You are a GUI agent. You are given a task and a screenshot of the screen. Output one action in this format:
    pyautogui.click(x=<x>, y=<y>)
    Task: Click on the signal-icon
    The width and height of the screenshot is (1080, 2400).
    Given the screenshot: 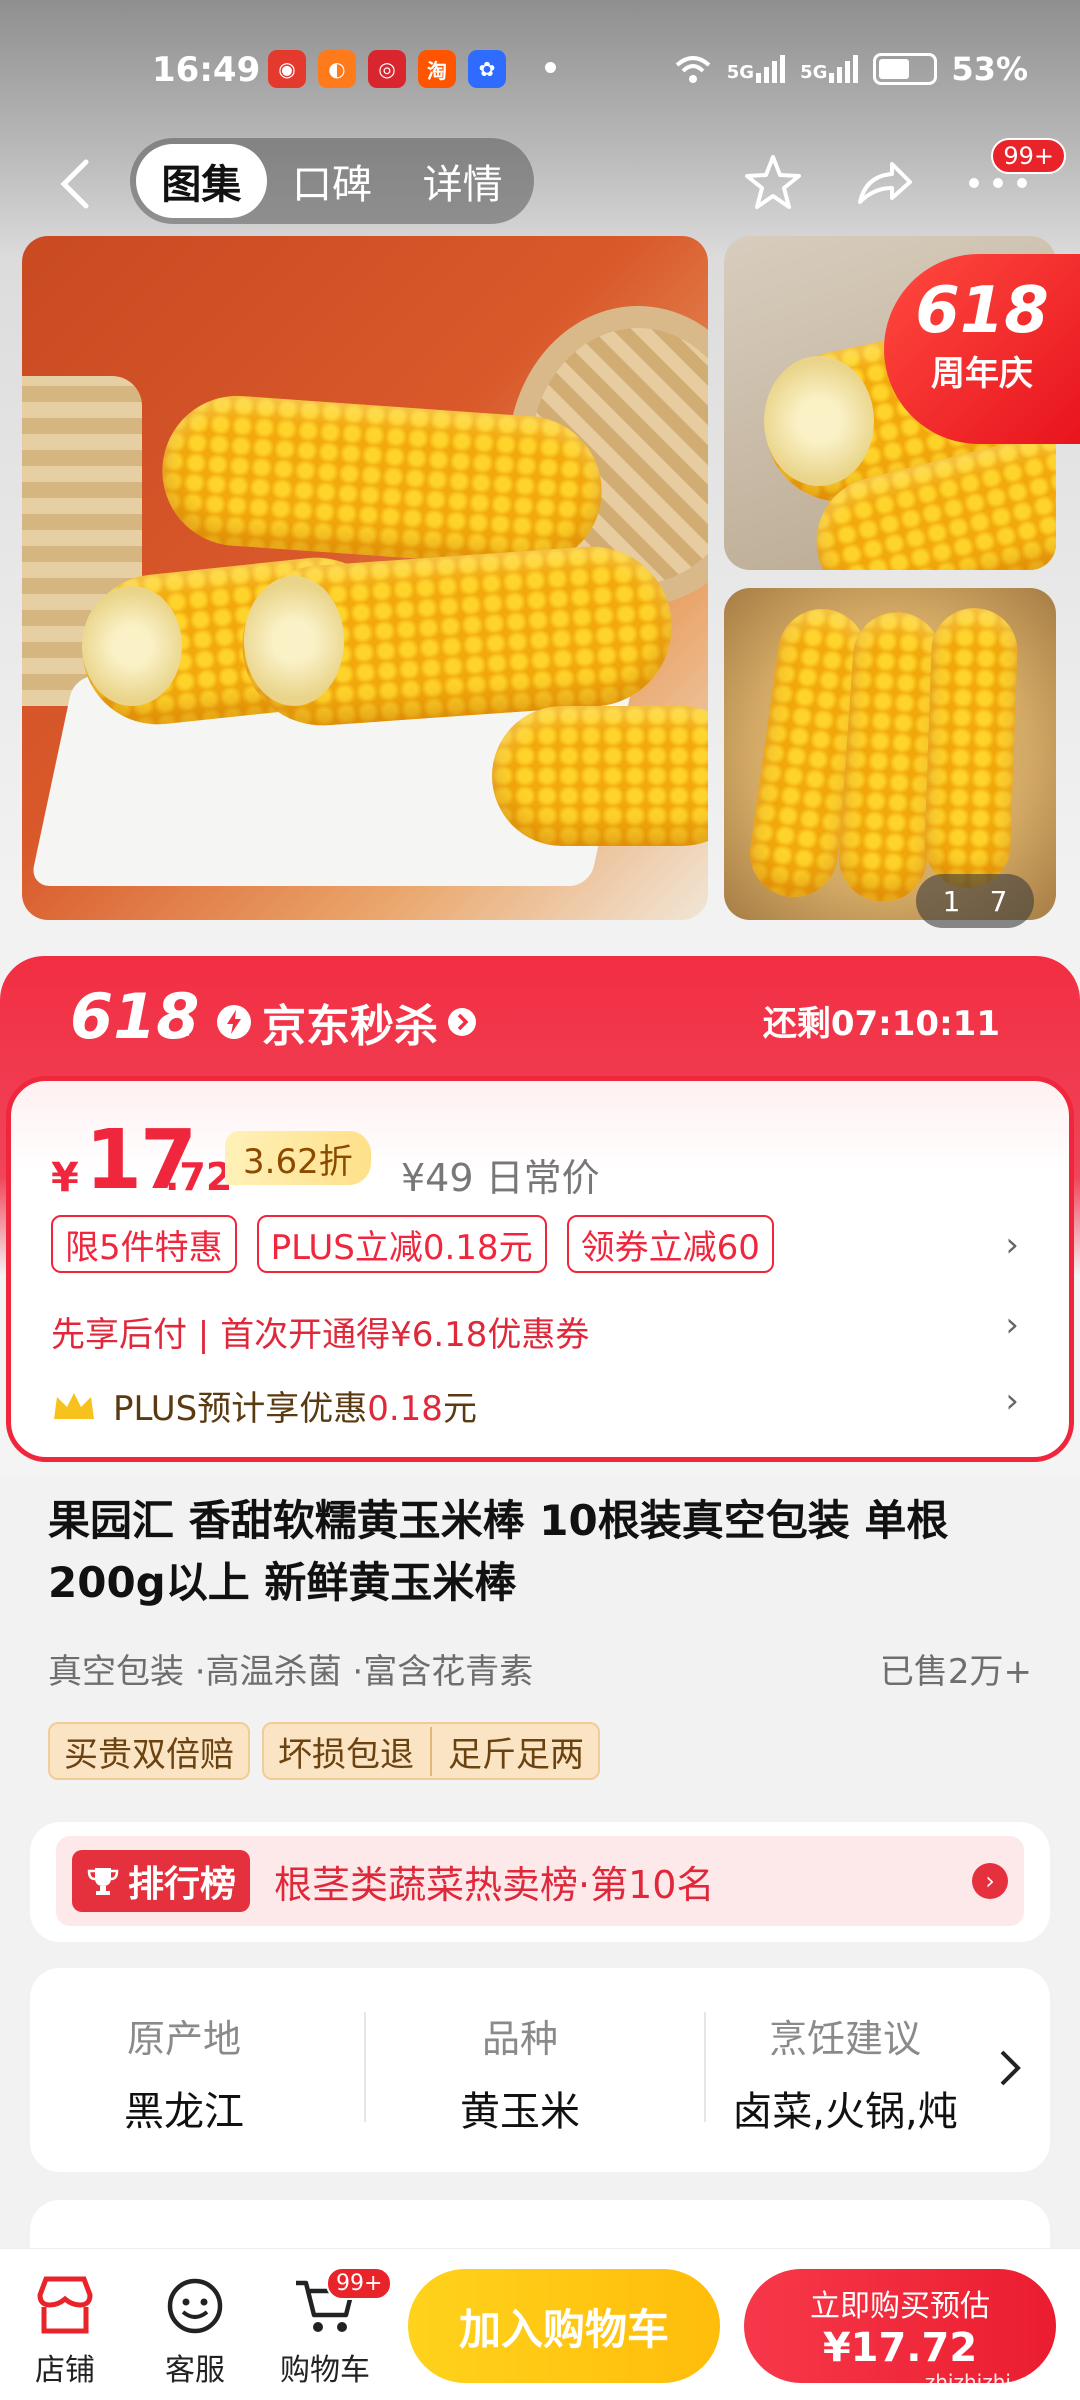 What is the action you would take?
    pyautogui.click(x=771, y=69)
    